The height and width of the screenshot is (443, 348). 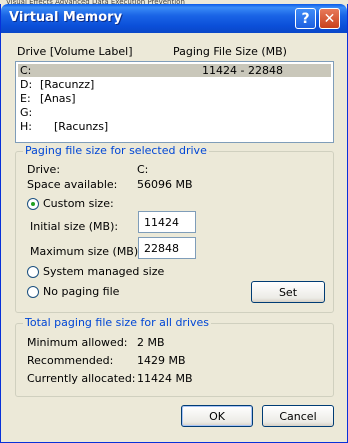 I want to click on maximum-size-label: Maximum size (MB):, so click(x=86, y=251).